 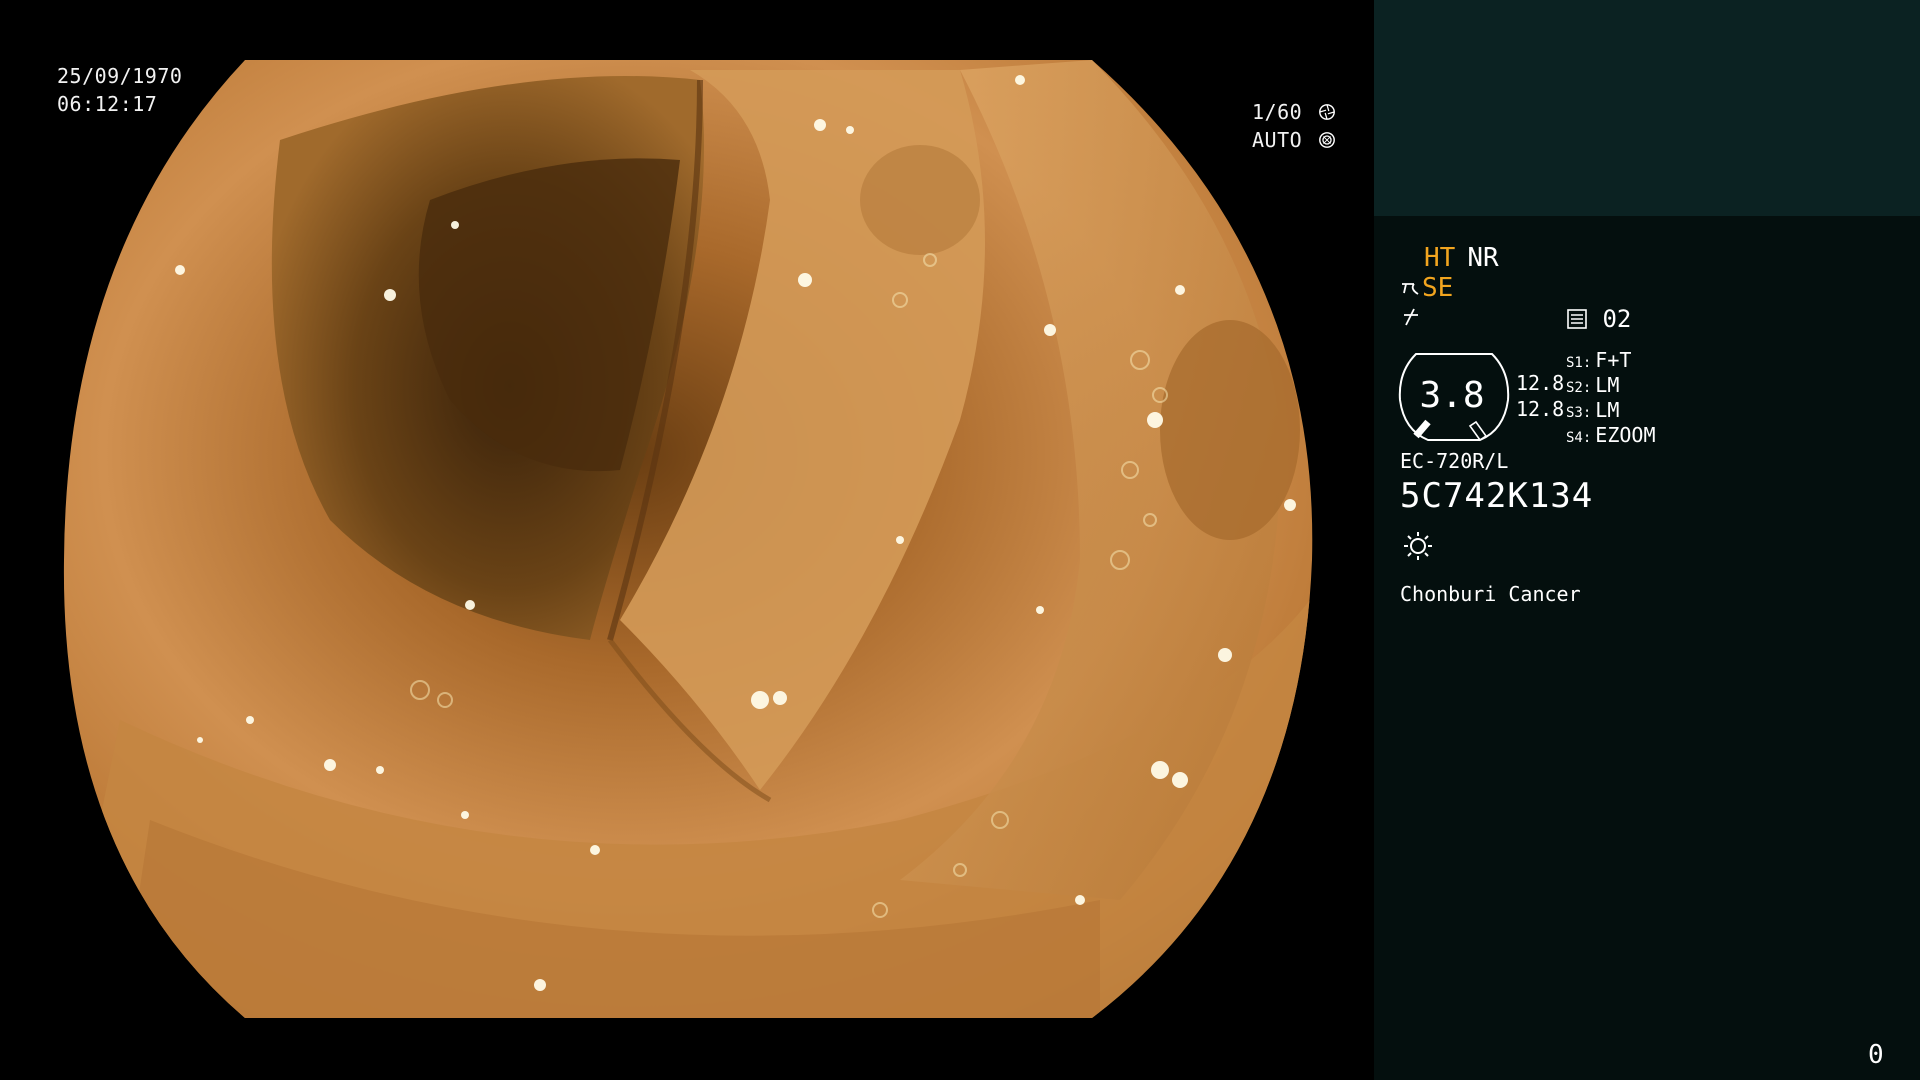 What do you see at coordinates (1625, 435) in the screenshot?
I see `switch-value: EZOOM` at bounding box center [1625, 435].